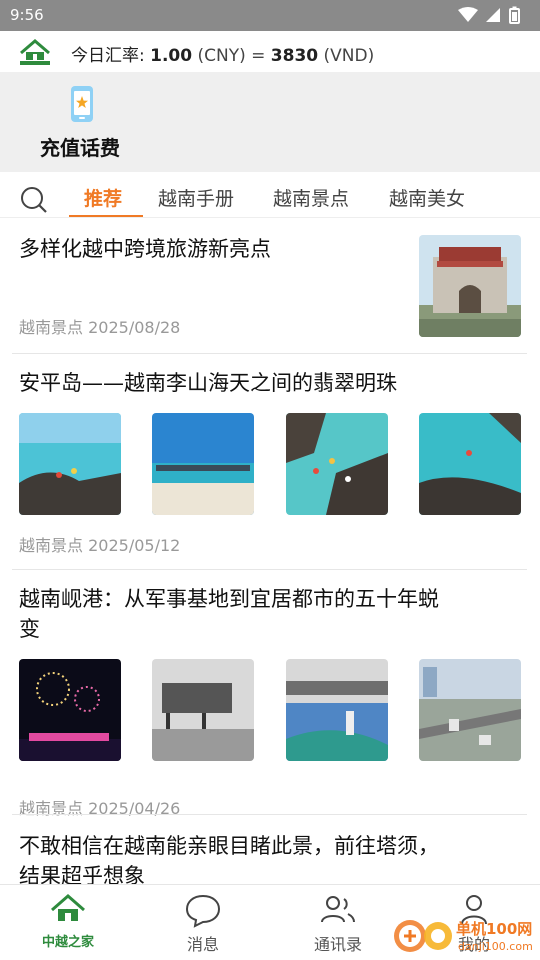 Image resolution: width=540 pixels, height=960 pixels. Describe the element at coordinates (274, 383) in the screenshot. I see `article-title: 安平岛——越南李山海天之间的翡翠明珠` at that location.